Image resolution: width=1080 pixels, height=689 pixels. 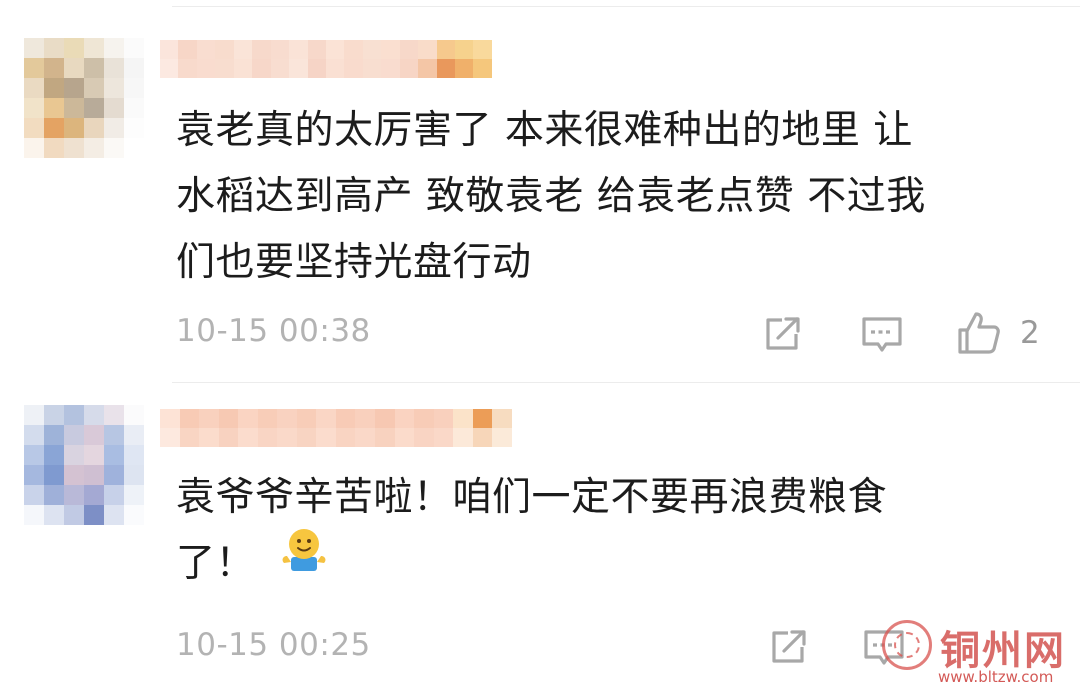 I want to click on thumbs-up-icon, so click(x=979, y=333).